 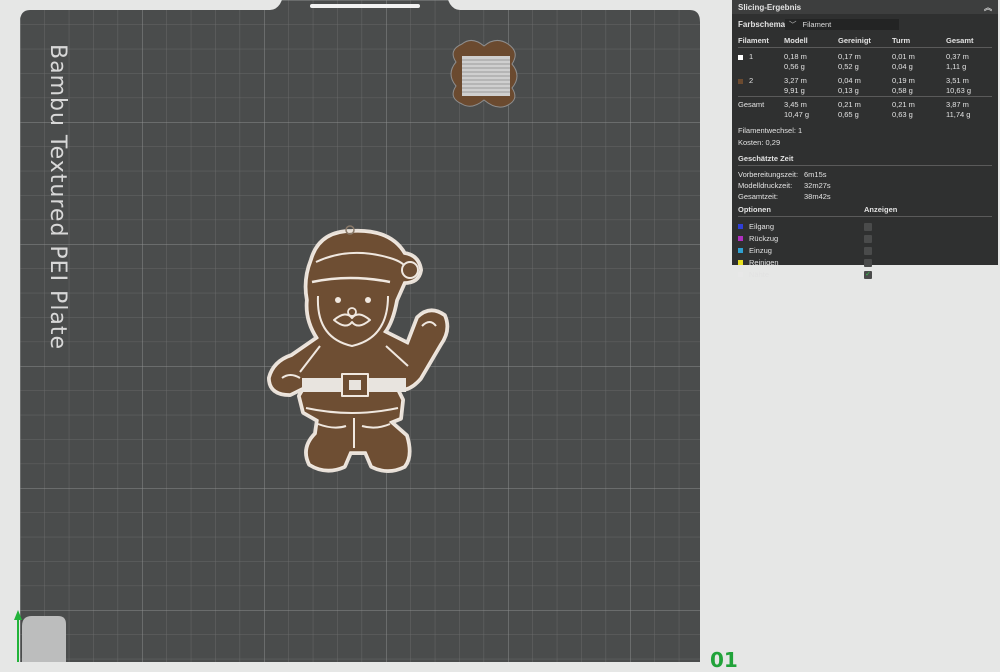 I want to click on filament-id: 2, so click(x=751, y=80).